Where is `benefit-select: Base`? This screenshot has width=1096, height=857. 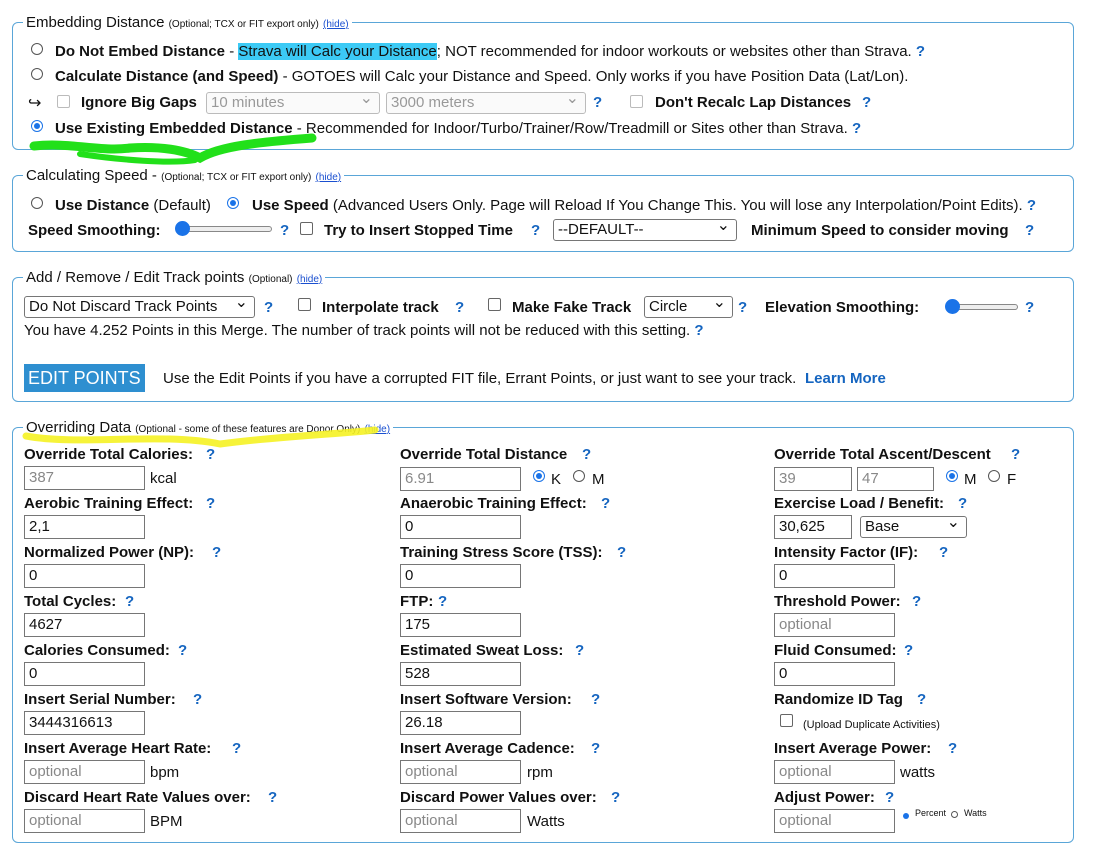
benefit-select: Base is located at coordinates (913, 527).